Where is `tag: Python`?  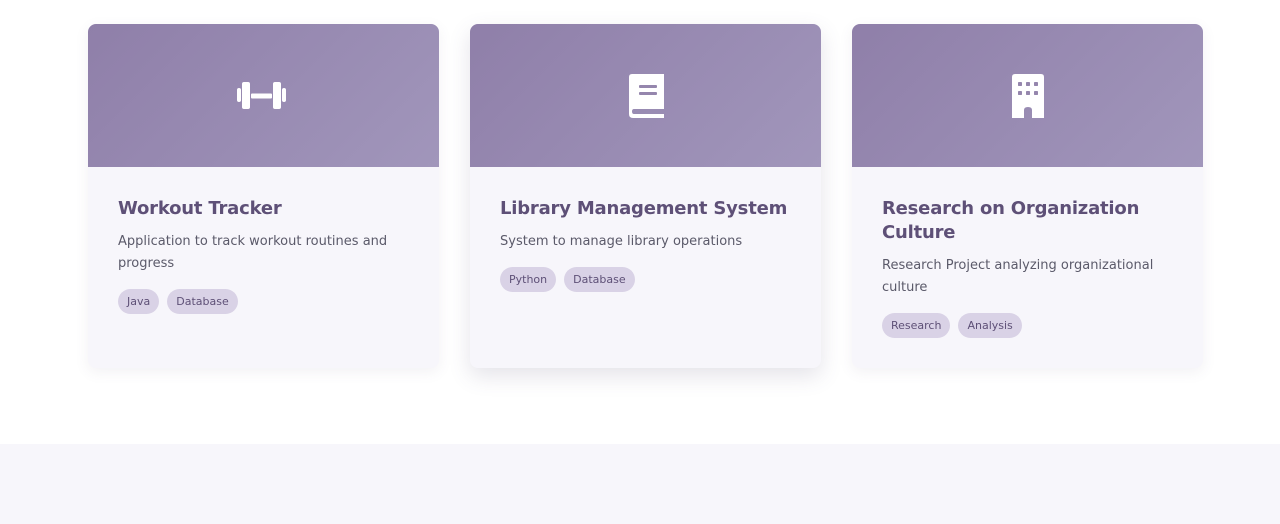 tag: Python is located at coordinates (528, 279).